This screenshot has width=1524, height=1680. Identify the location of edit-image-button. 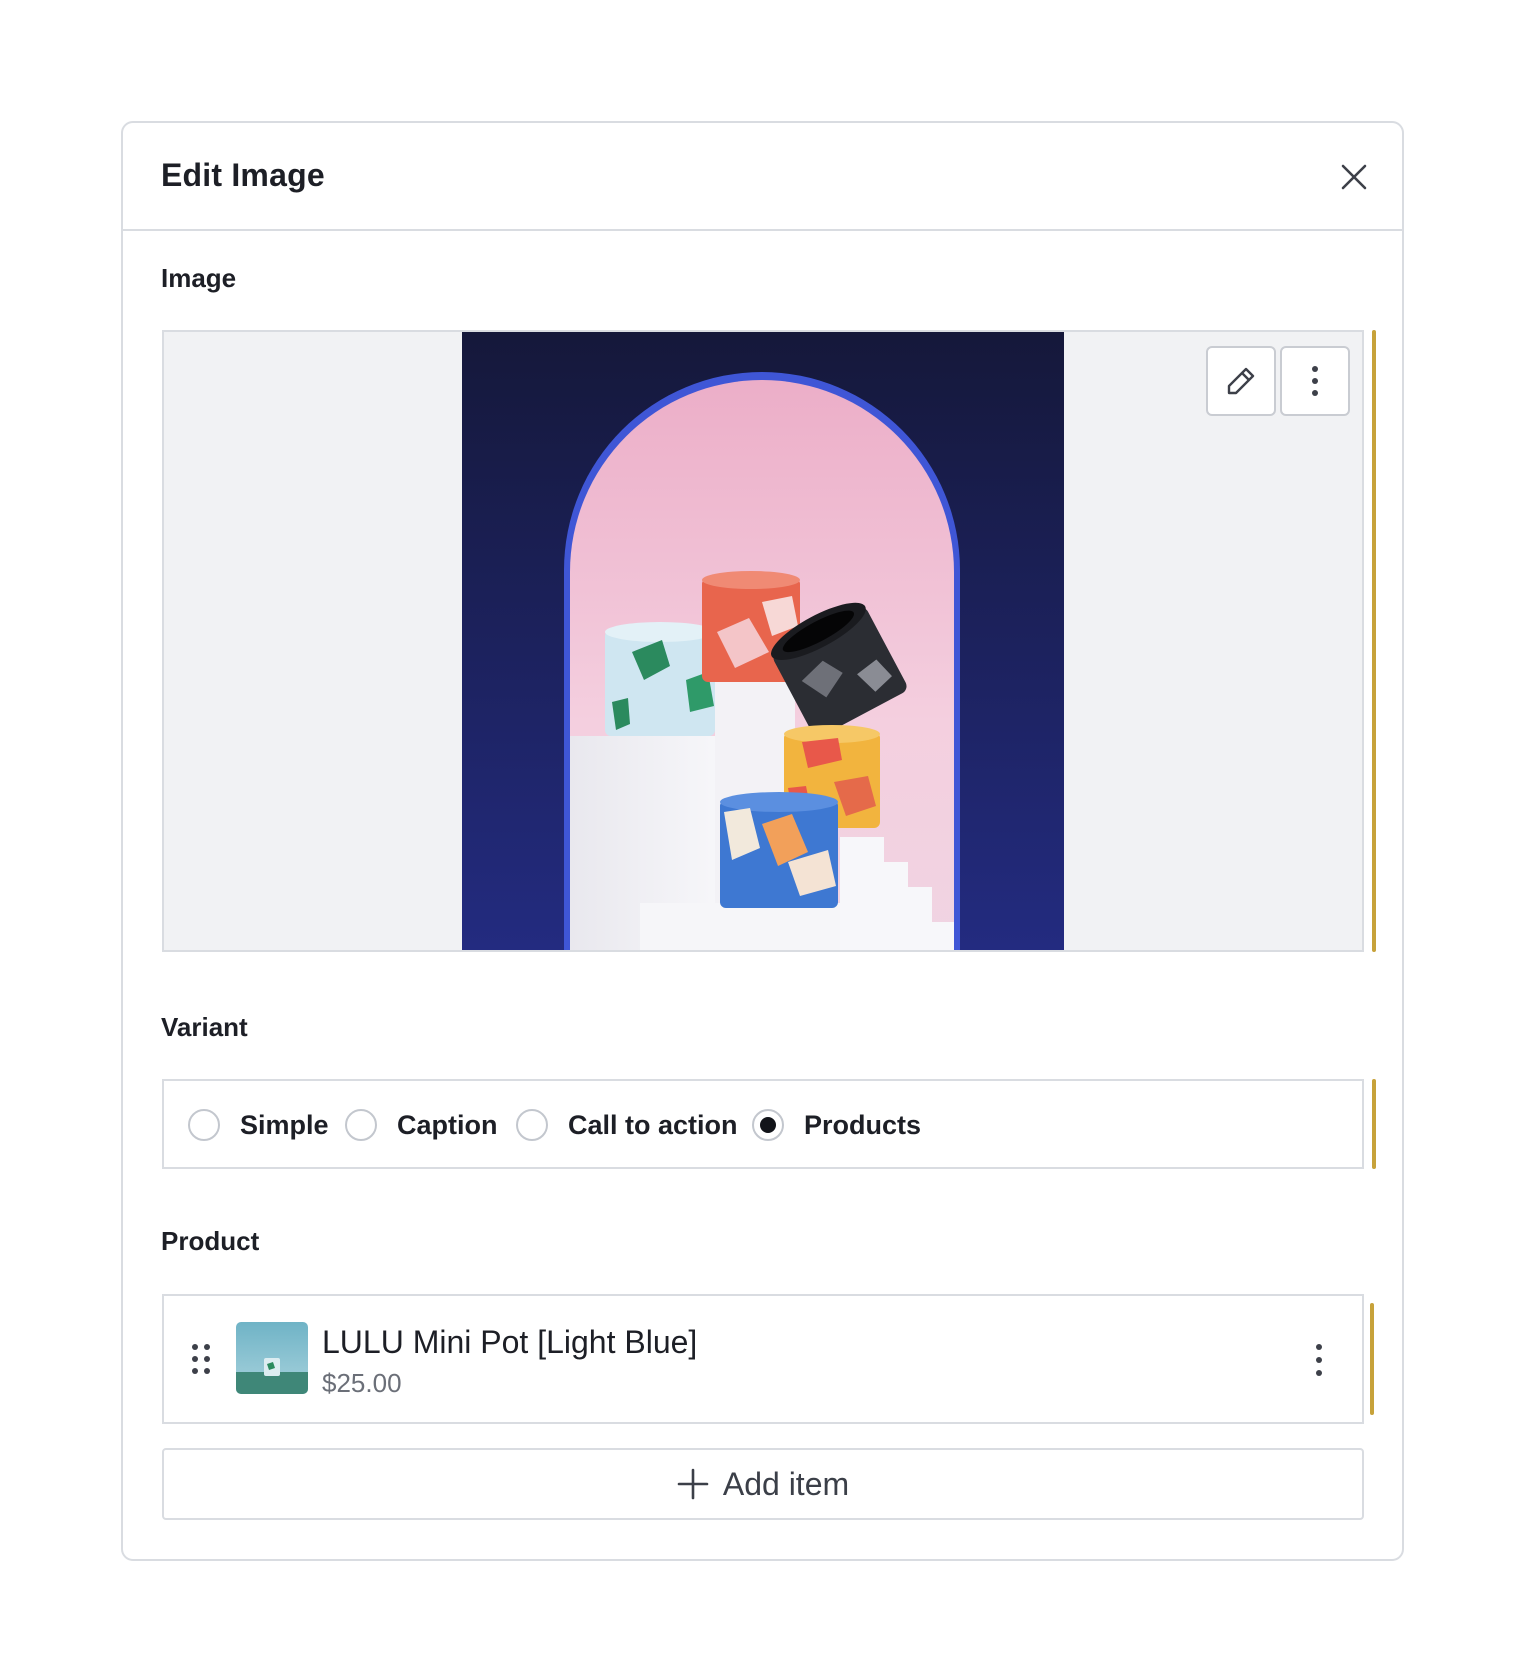
(1241, 381).